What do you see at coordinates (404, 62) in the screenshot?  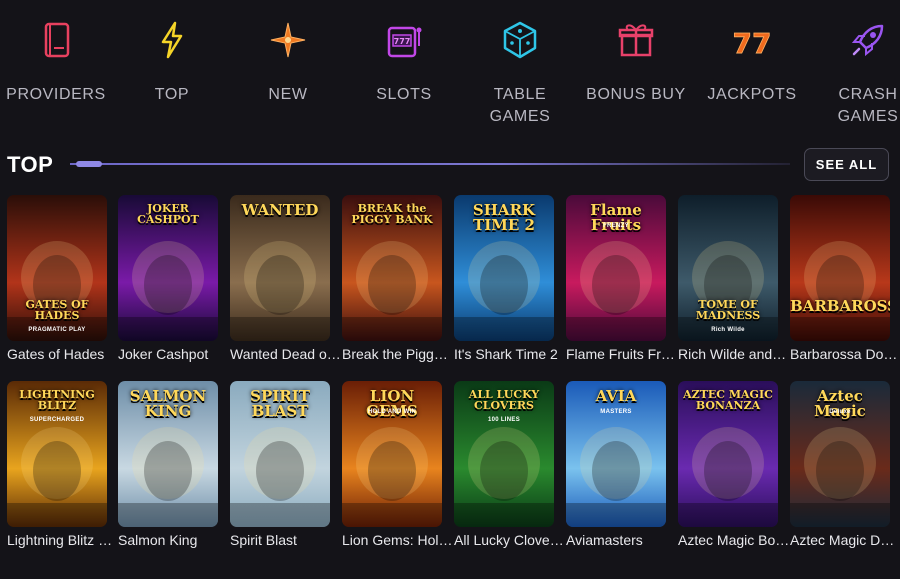 I see `category-slots: 777 SLOTS` at bounding box center [404, 62].